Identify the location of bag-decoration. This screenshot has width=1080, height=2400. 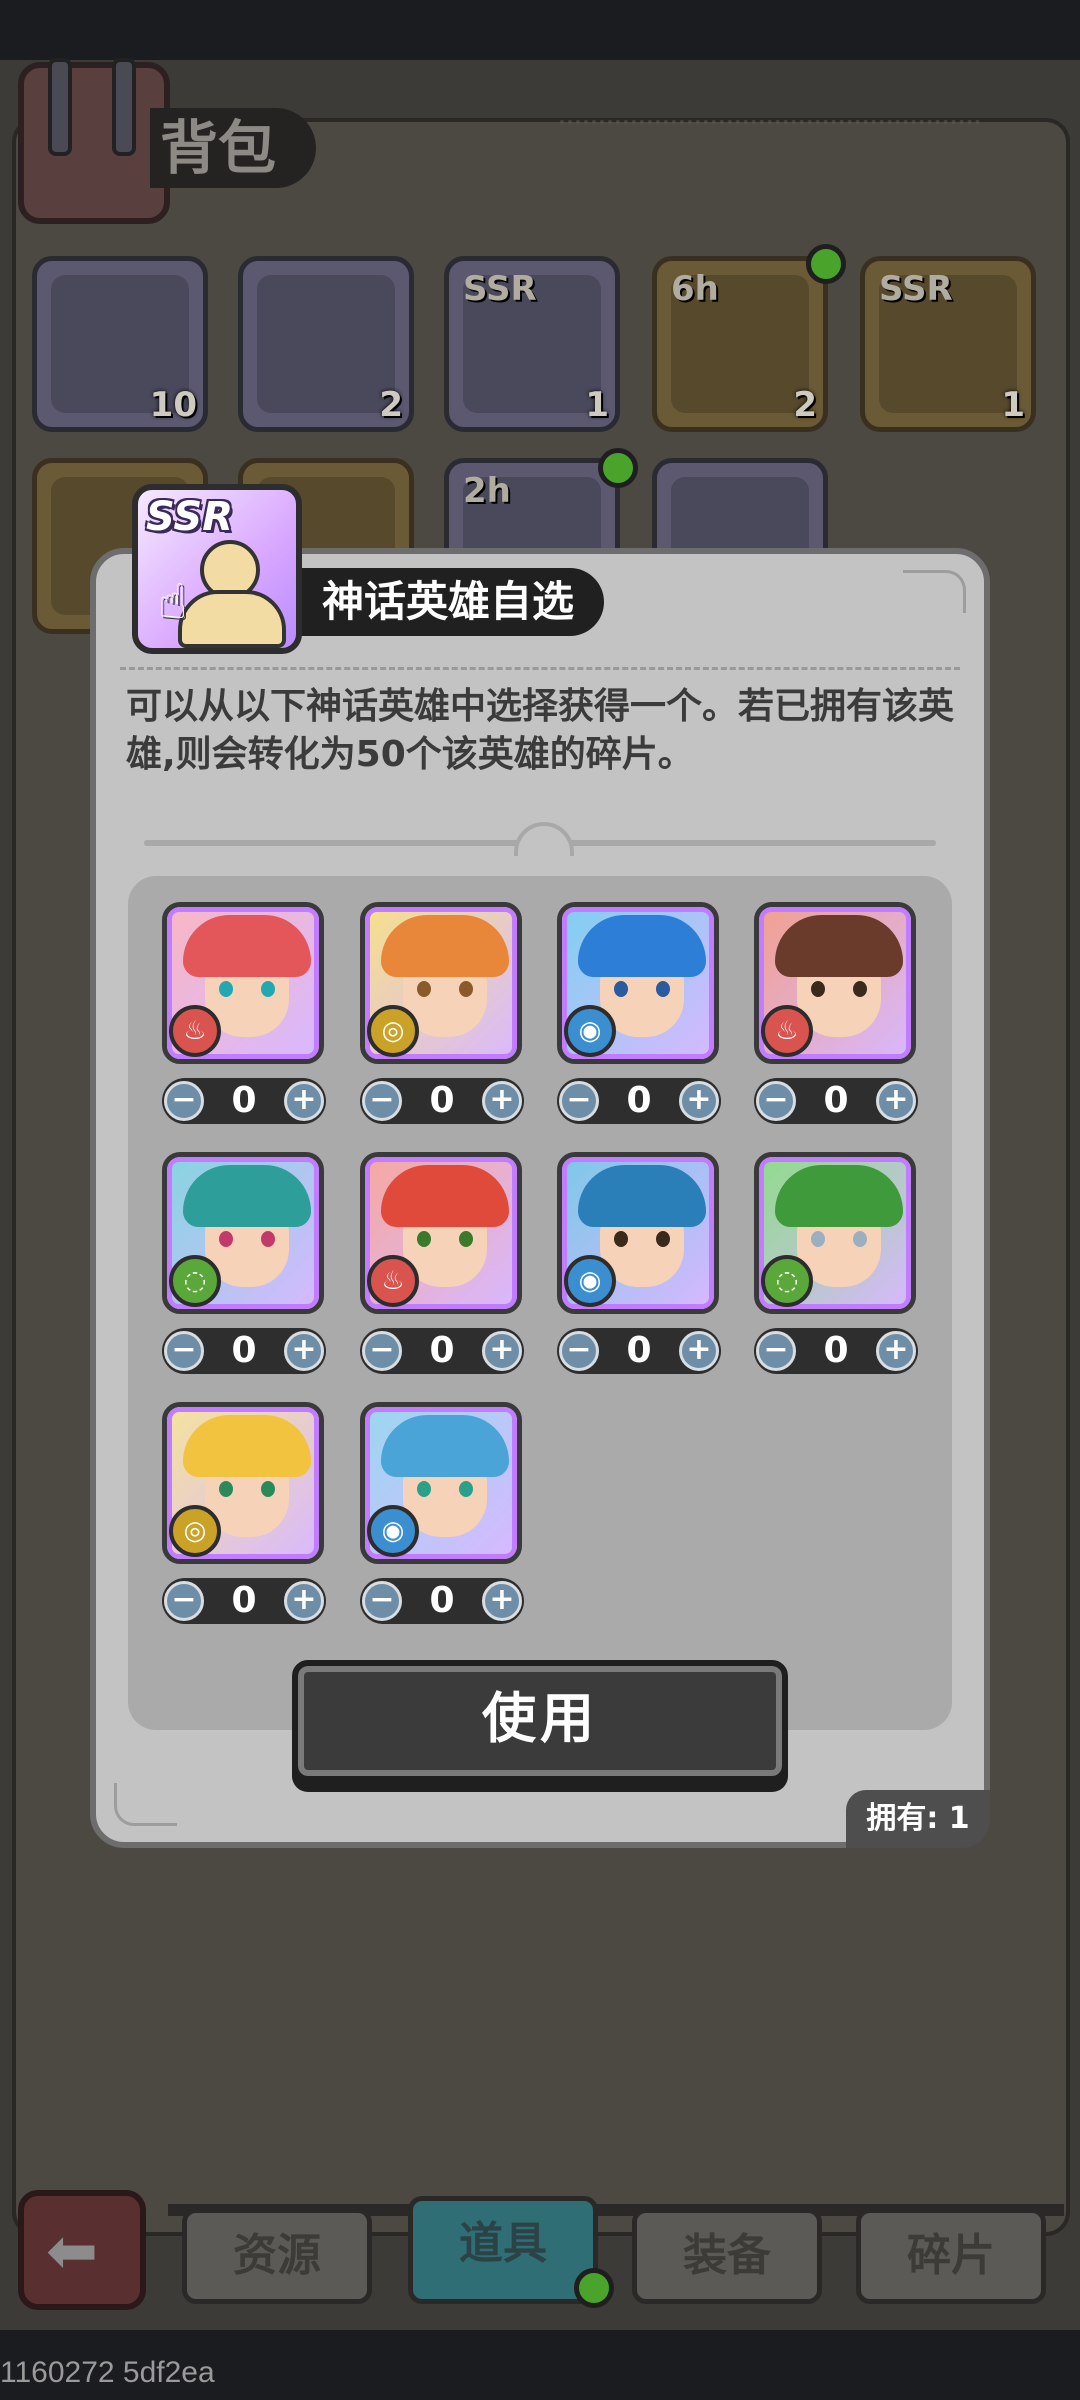
(770, 152).